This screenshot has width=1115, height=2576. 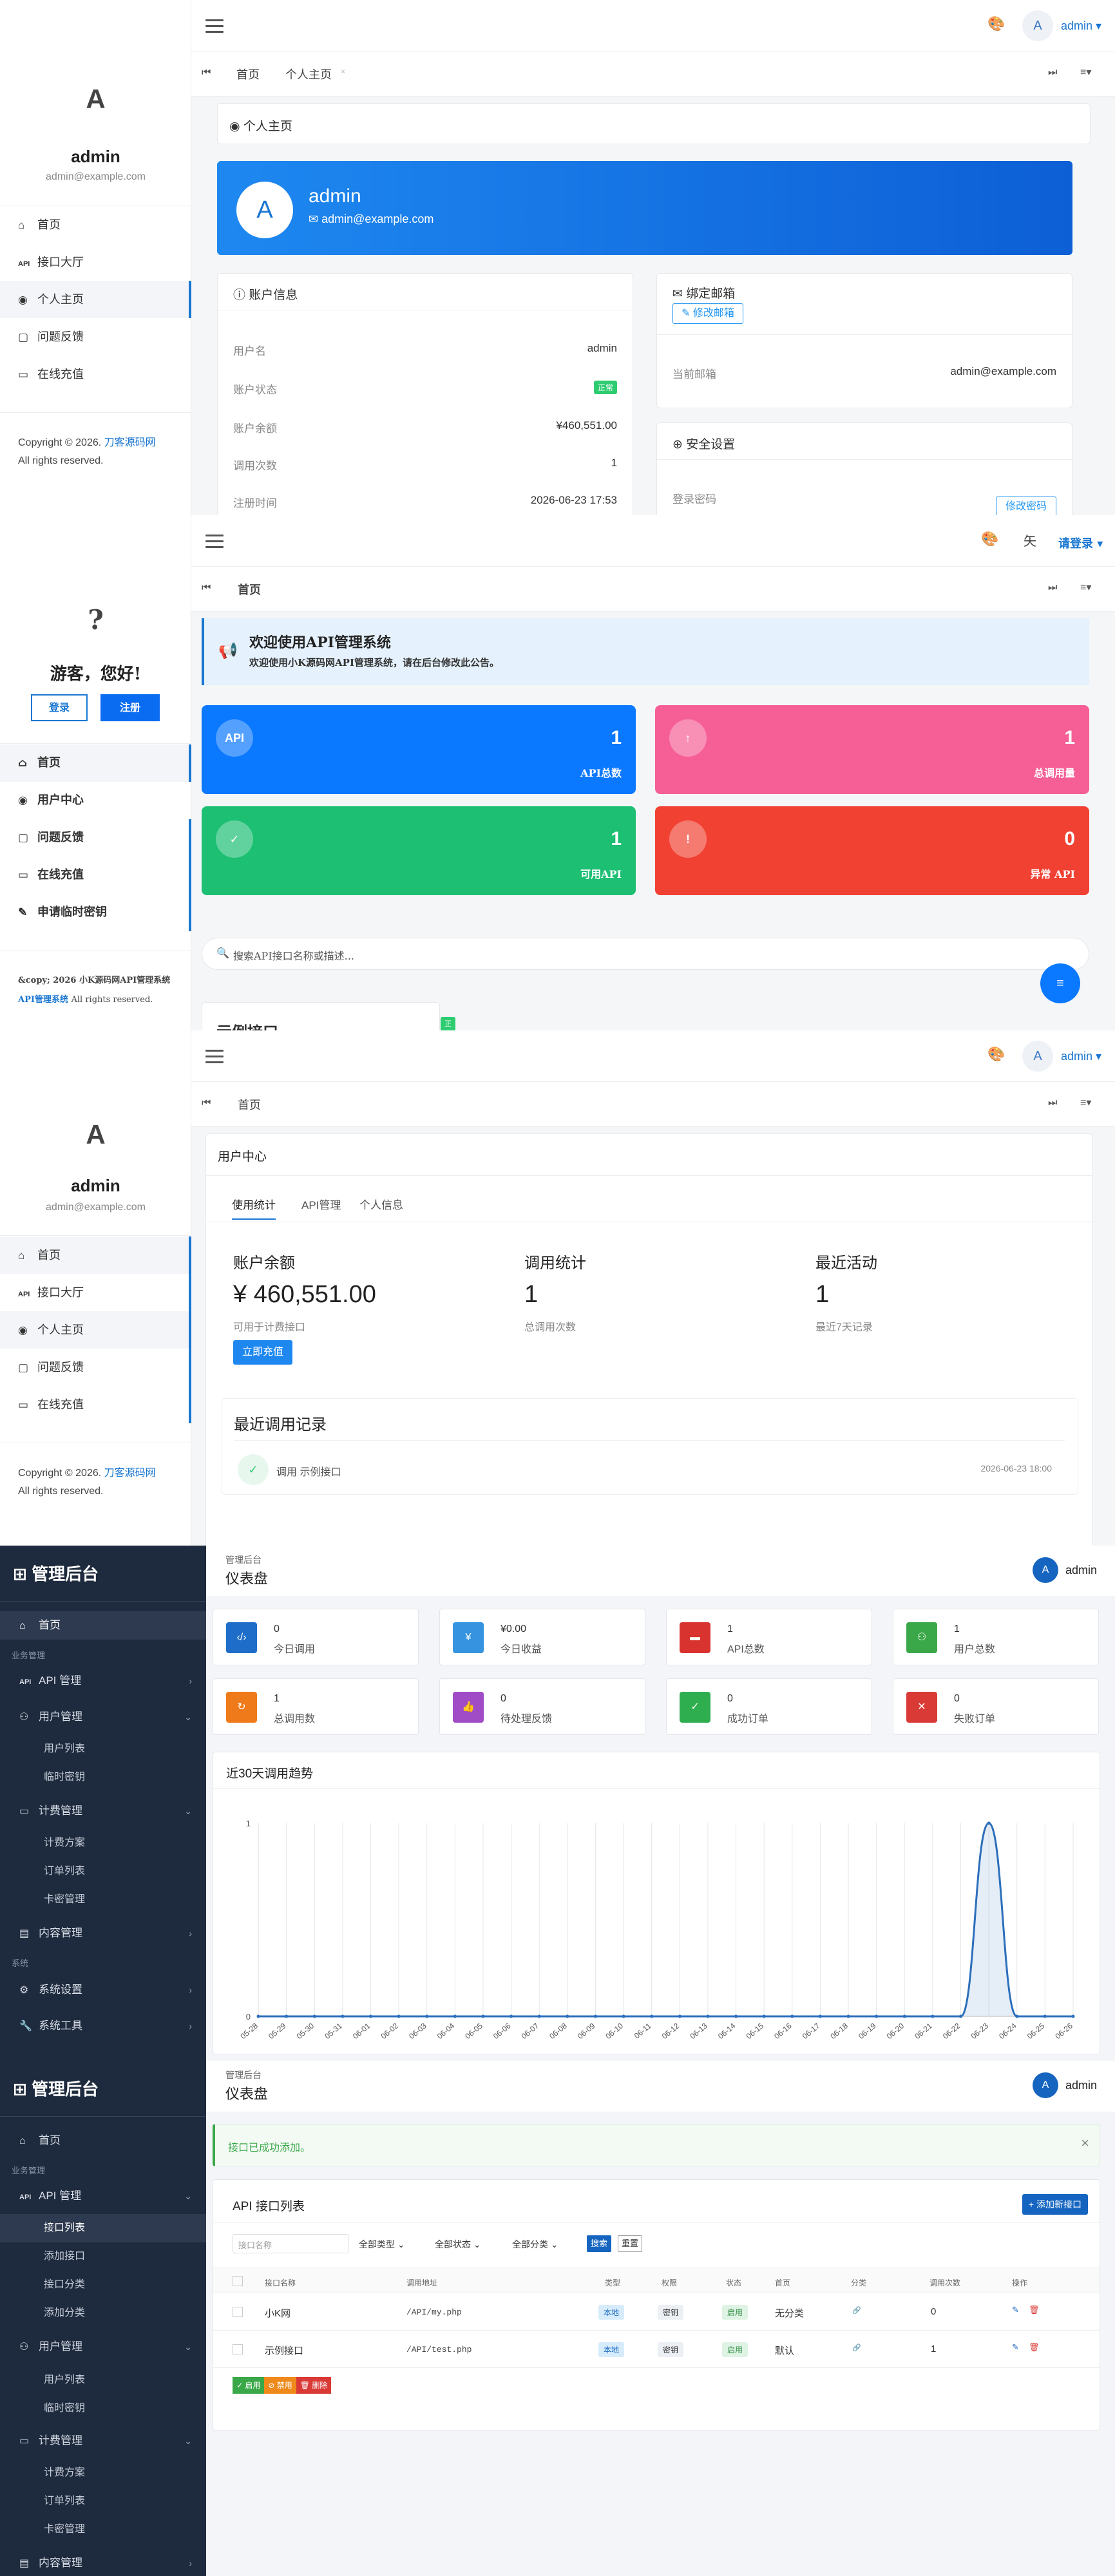 I want to click on category-select: 全部分类 ⌄, so click(x=535, y=2244).